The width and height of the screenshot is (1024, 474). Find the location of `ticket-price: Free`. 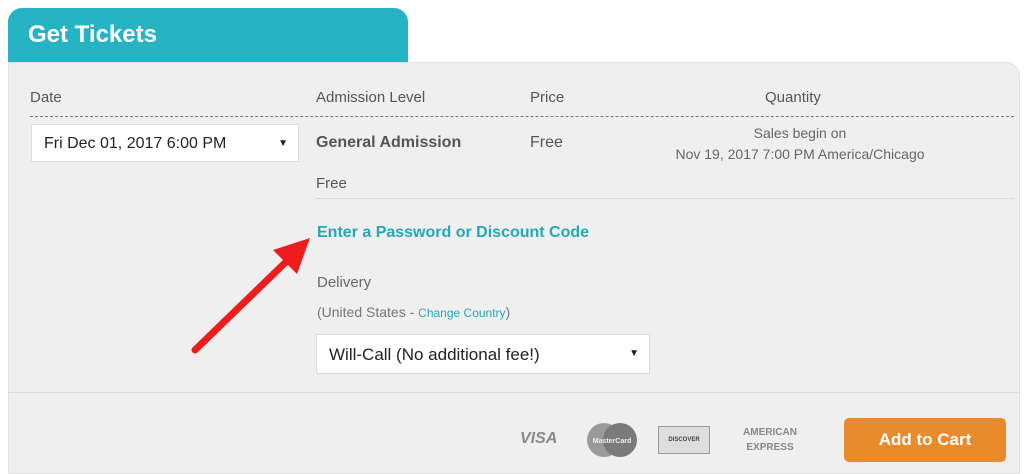

ticket-price: Free is located at coordinates (546, 142).